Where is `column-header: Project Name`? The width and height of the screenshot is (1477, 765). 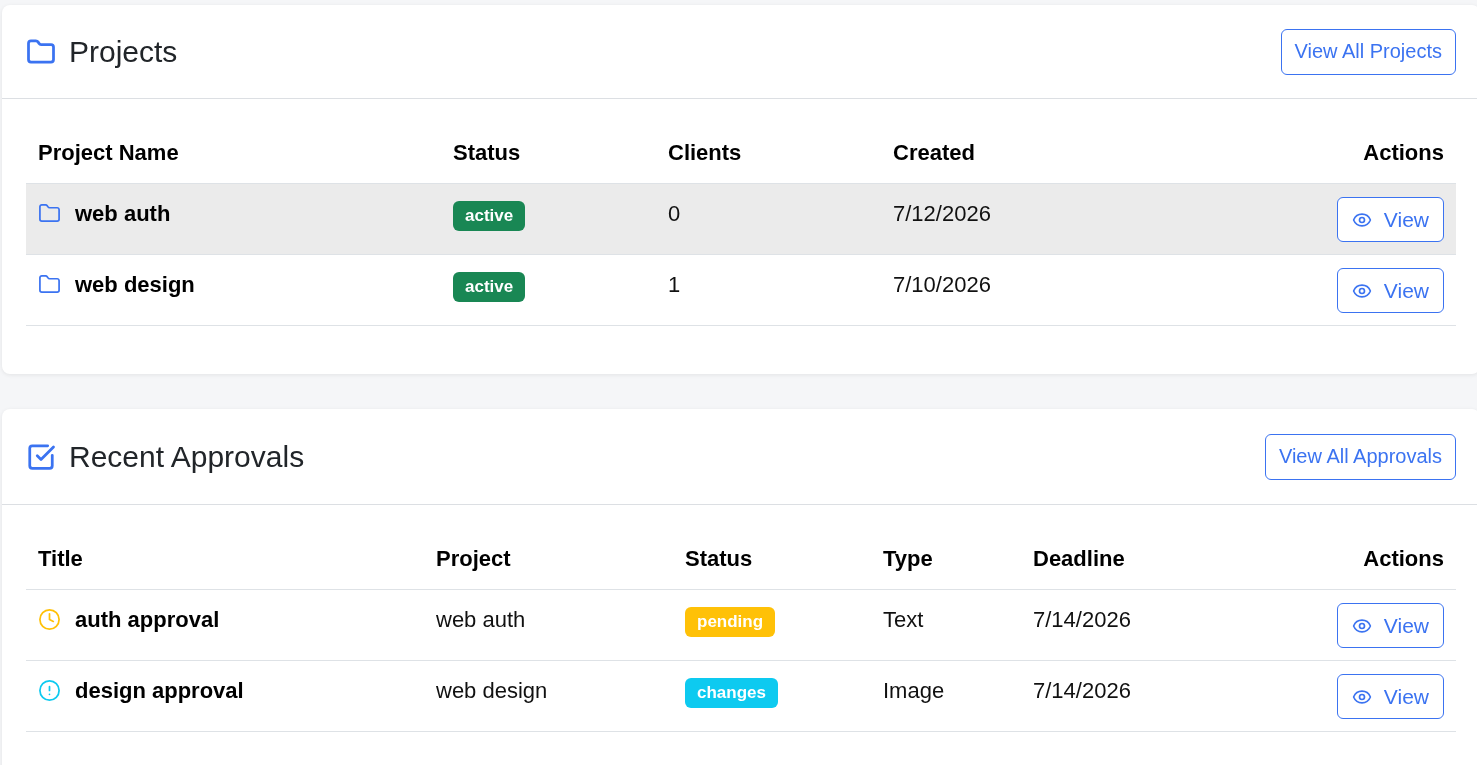 column-header: Project Name is located at coordinates (233, 153).